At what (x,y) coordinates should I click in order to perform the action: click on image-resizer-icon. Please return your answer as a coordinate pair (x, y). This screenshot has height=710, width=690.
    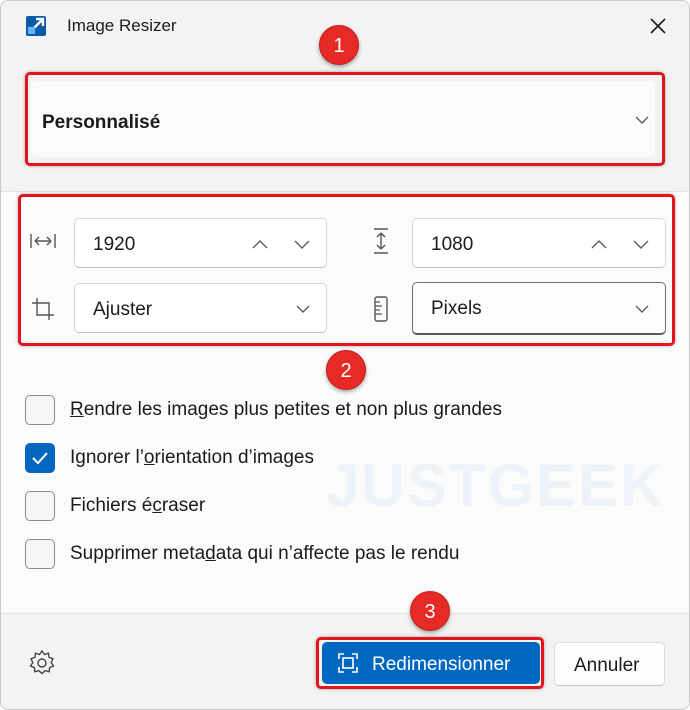
    Looking at the image, I should click on (36, 26).